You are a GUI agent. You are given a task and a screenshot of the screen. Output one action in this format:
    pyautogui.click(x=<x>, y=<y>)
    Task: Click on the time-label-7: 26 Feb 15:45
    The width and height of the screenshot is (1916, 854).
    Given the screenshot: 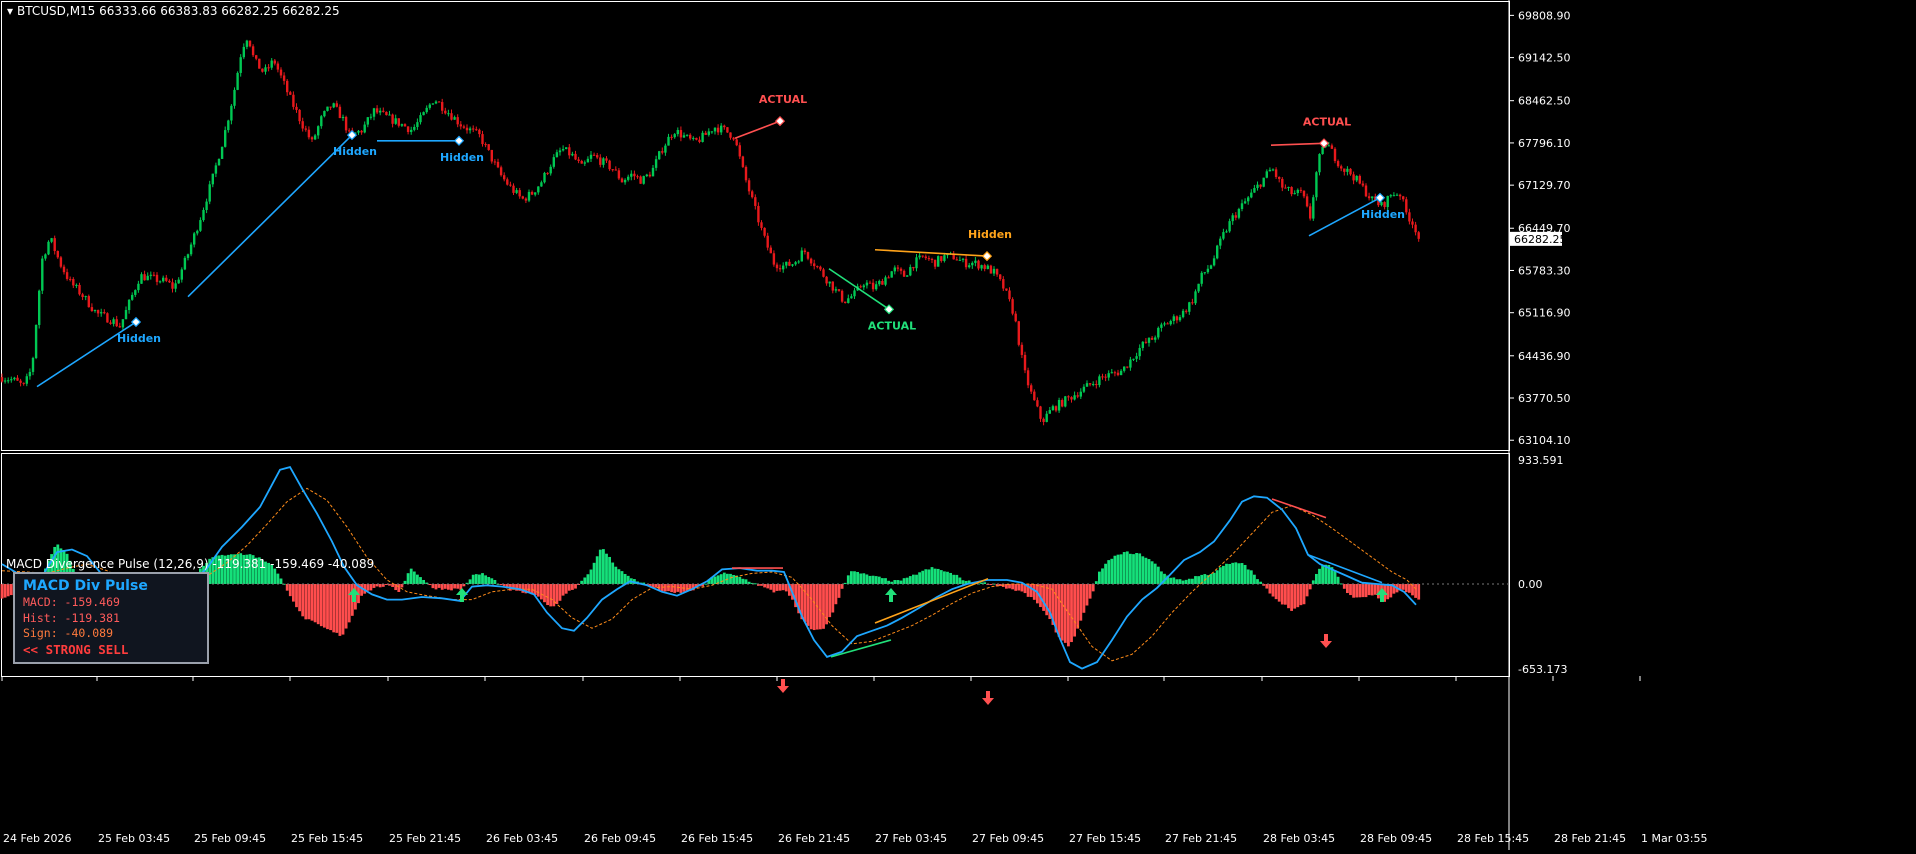 What is the action you would take?
    pyautogui.click(x=717, y=838)
    